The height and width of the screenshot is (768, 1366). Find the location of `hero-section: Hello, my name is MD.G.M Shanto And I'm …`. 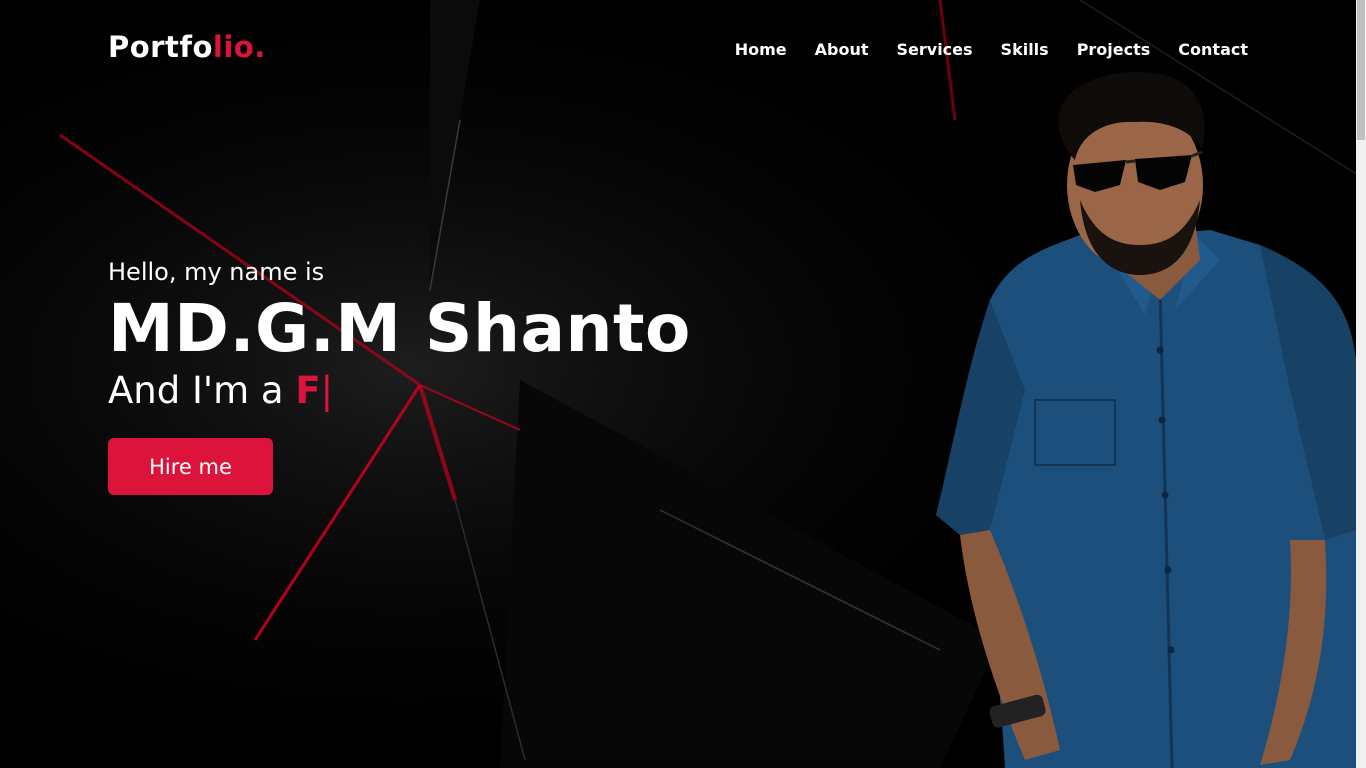

hero-section: Hello, my name is MD.G.M Shanto And I'm … is located at coordinates (399, 376).